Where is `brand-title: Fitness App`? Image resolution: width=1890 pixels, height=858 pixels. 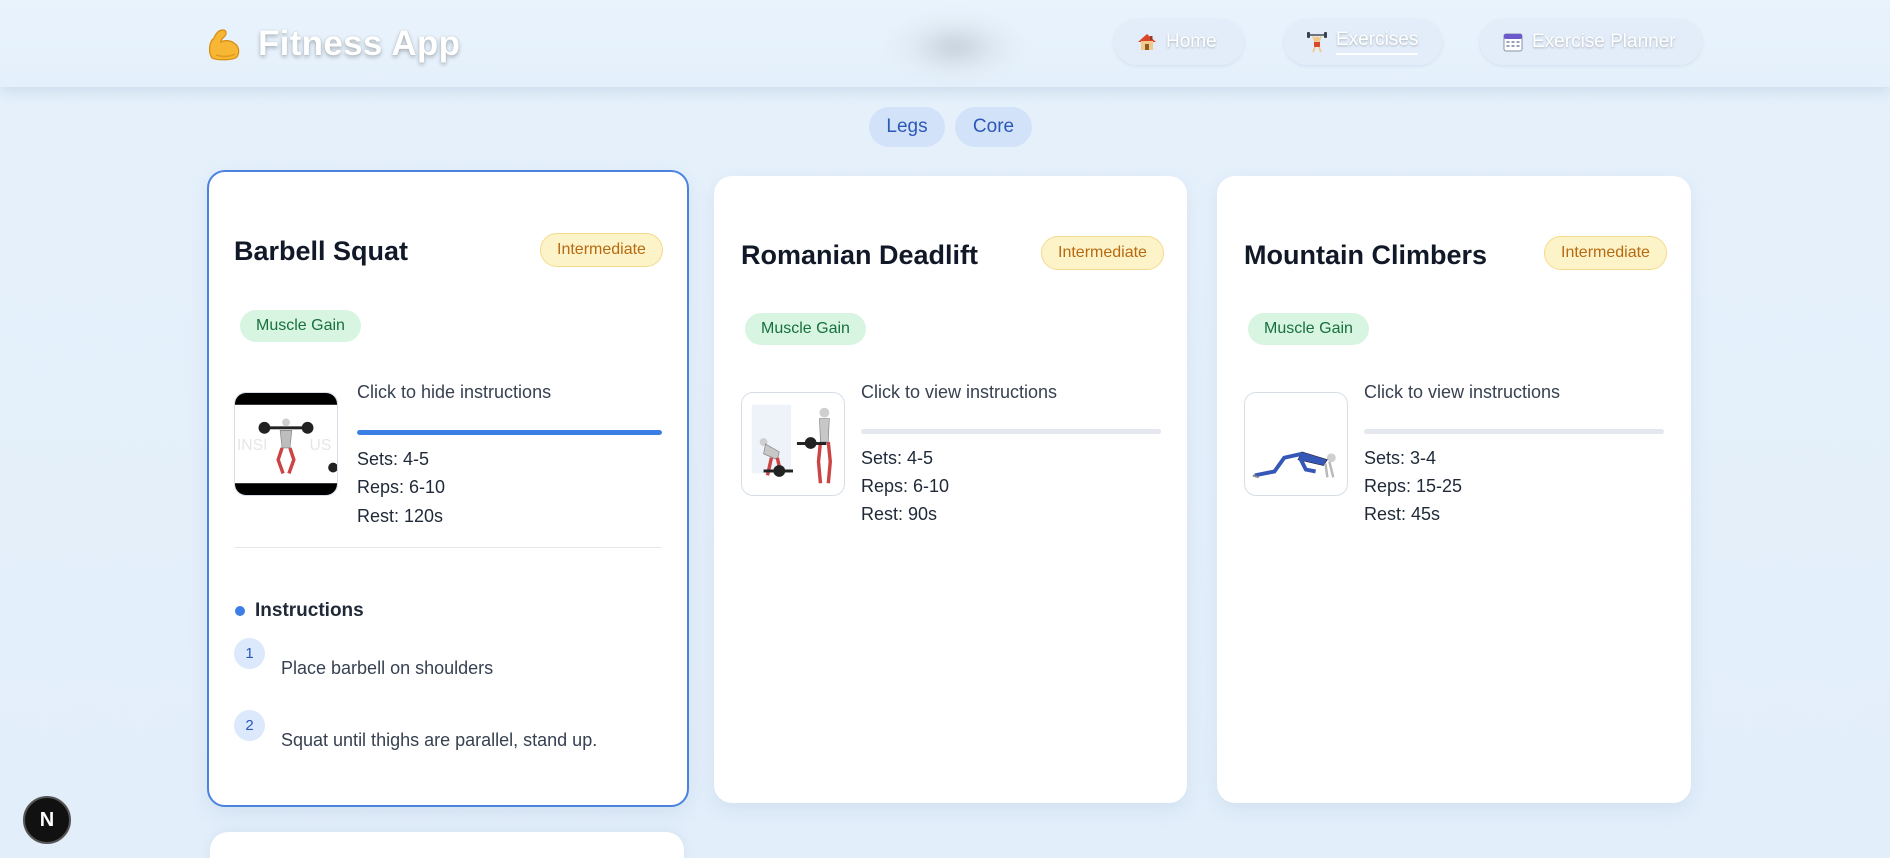
brand-title: Fitness App is located at coordinates (359, 43).